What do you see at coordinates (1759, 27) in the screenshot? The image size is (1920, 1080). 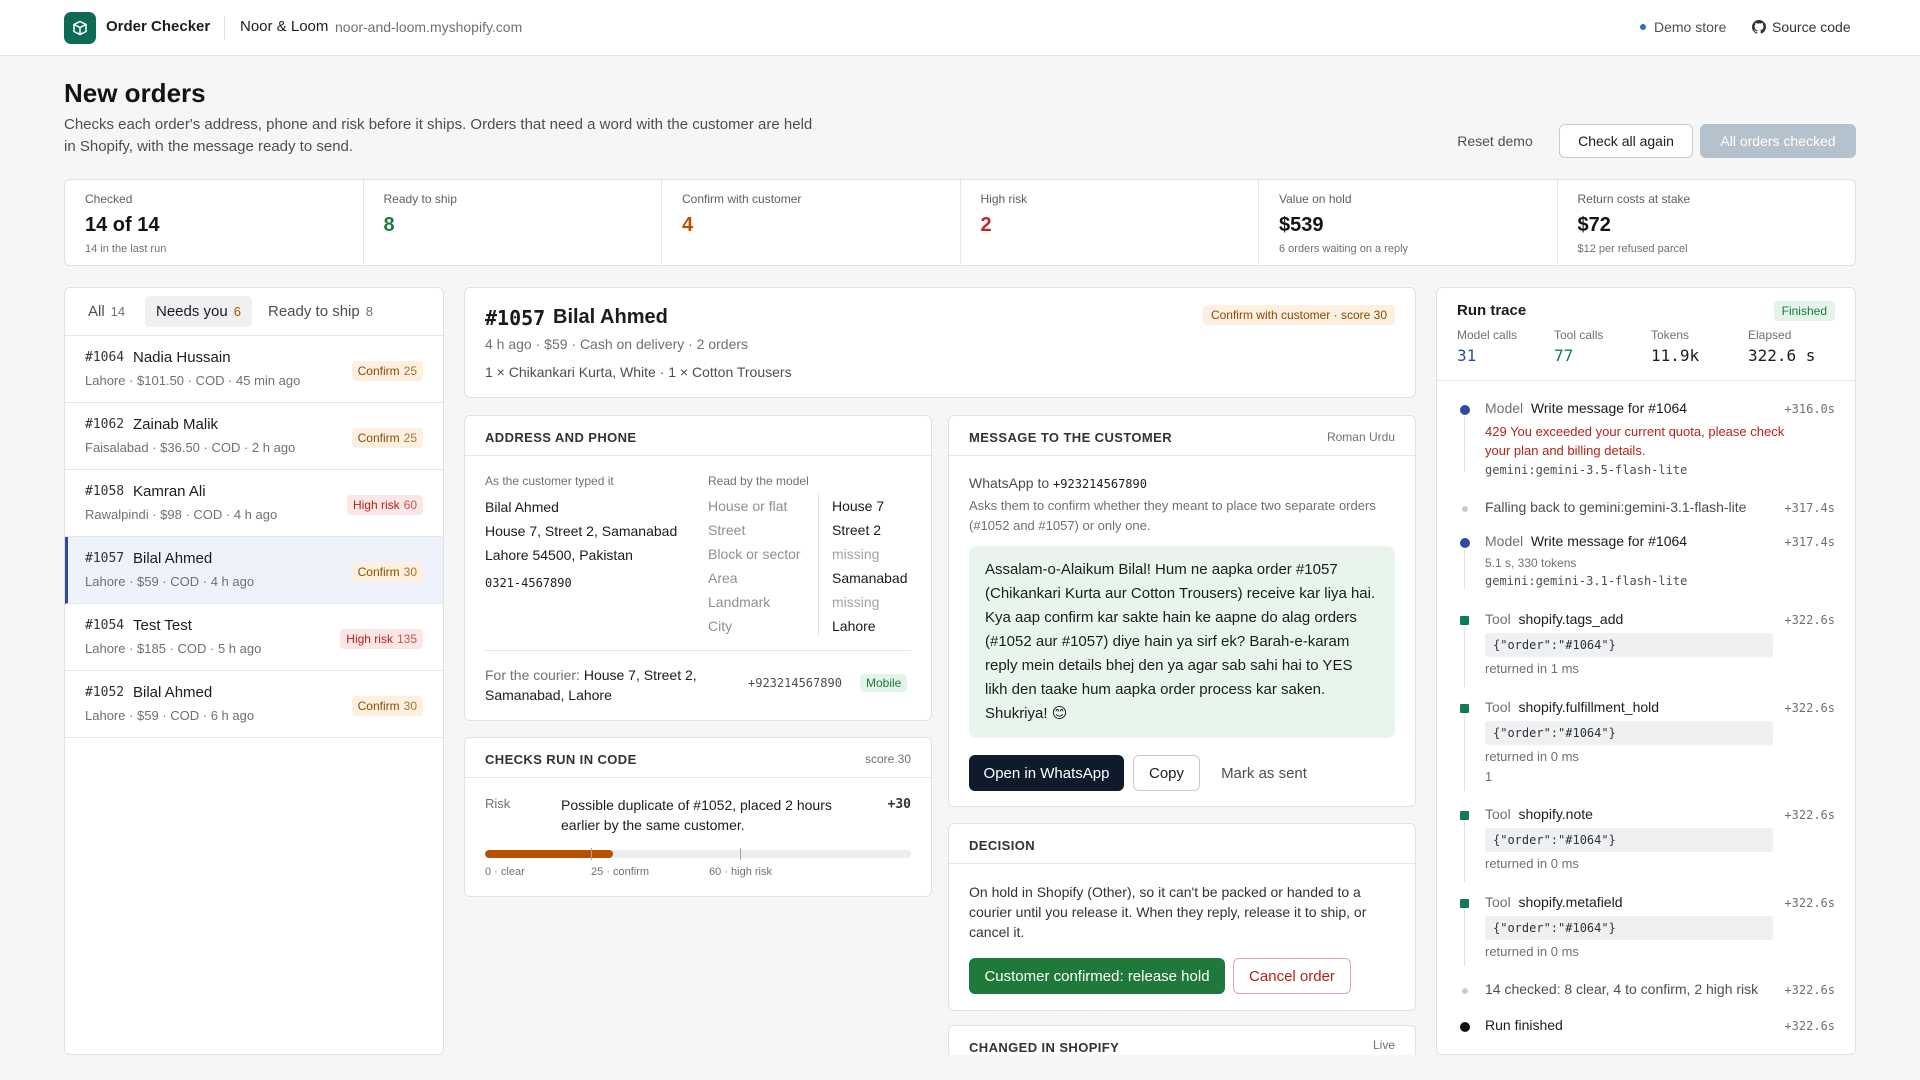 I see `github-icon` at bounding box center [1759, 27].